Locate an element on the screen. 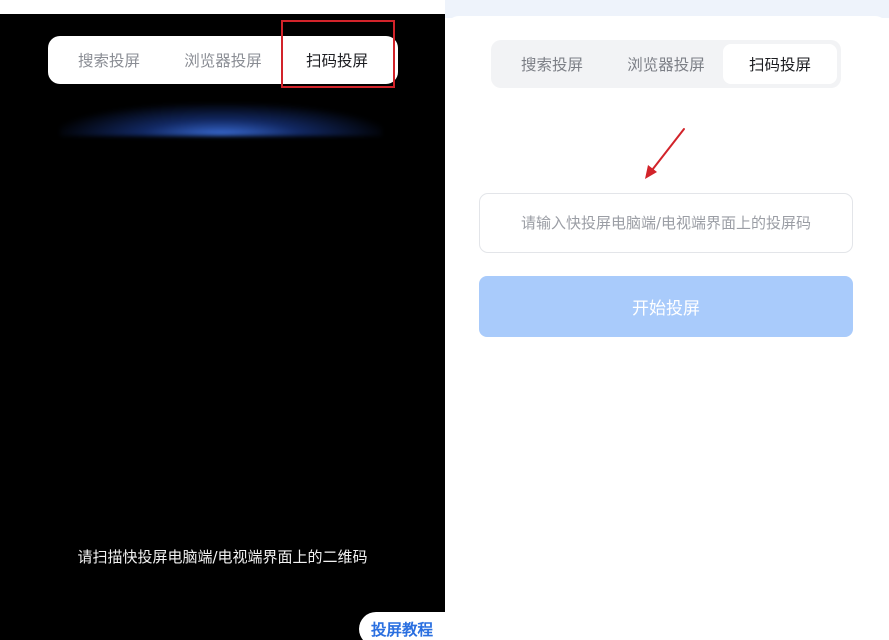  cast-tutorial-button: 投屏教程 is located at coordinates (402, 626).